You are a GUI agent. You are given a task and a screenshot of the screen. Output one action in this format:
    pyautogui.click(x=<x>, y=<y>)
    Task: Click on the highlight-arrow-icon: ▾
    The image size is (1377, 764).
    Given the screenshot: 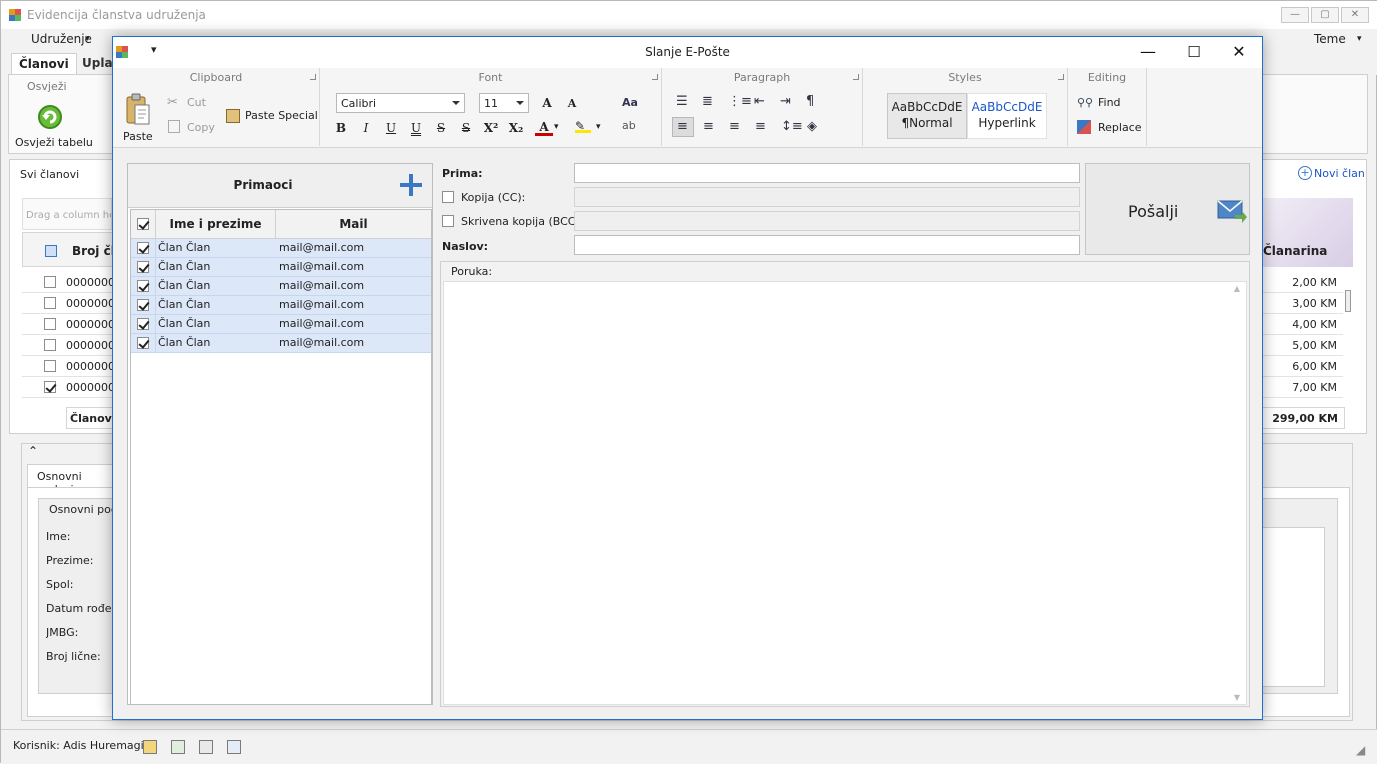 What is the action you would take?
    pyautogui.click(x=598, y=127)
    